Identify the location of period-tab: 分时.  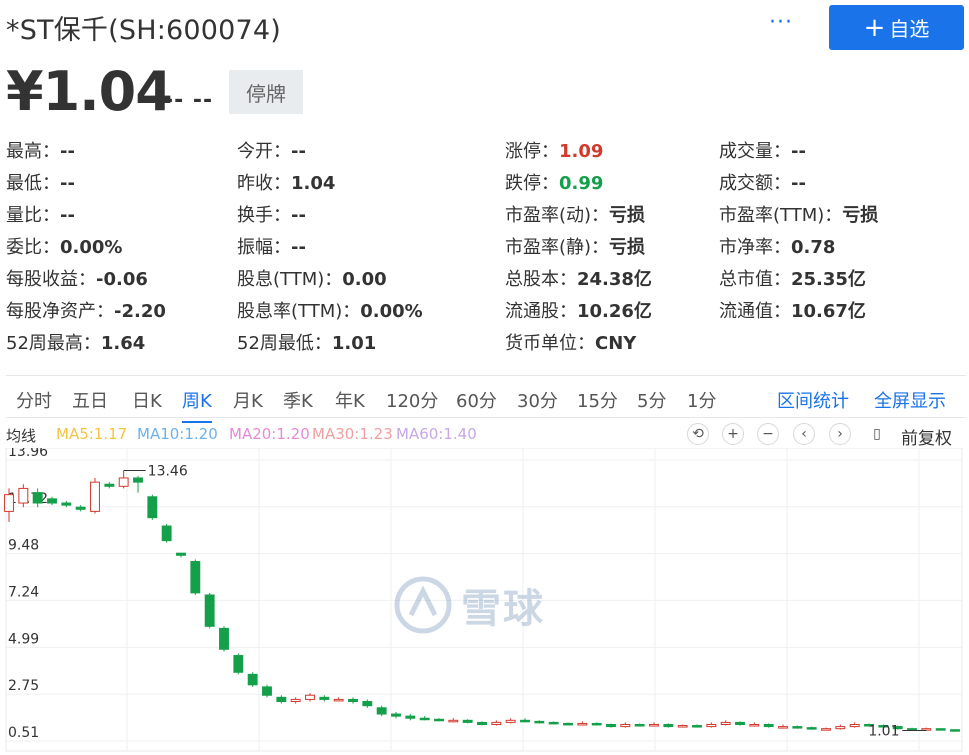
(34, 400).